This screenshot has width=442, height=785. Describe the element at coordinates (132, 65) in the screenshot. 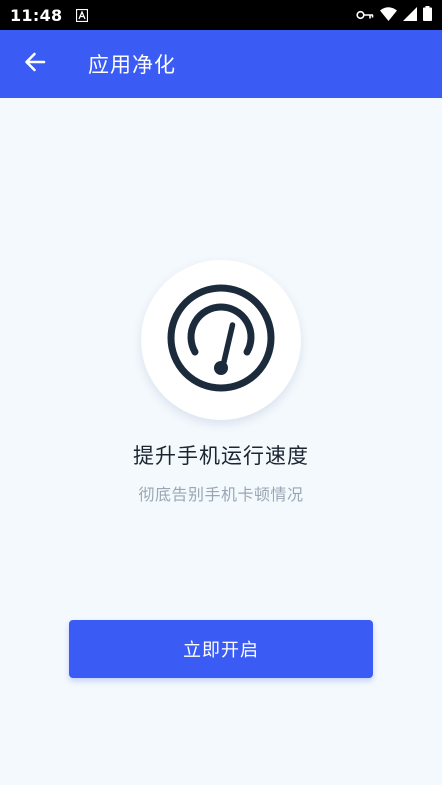

I see `page-title: 应用净化` at that location.